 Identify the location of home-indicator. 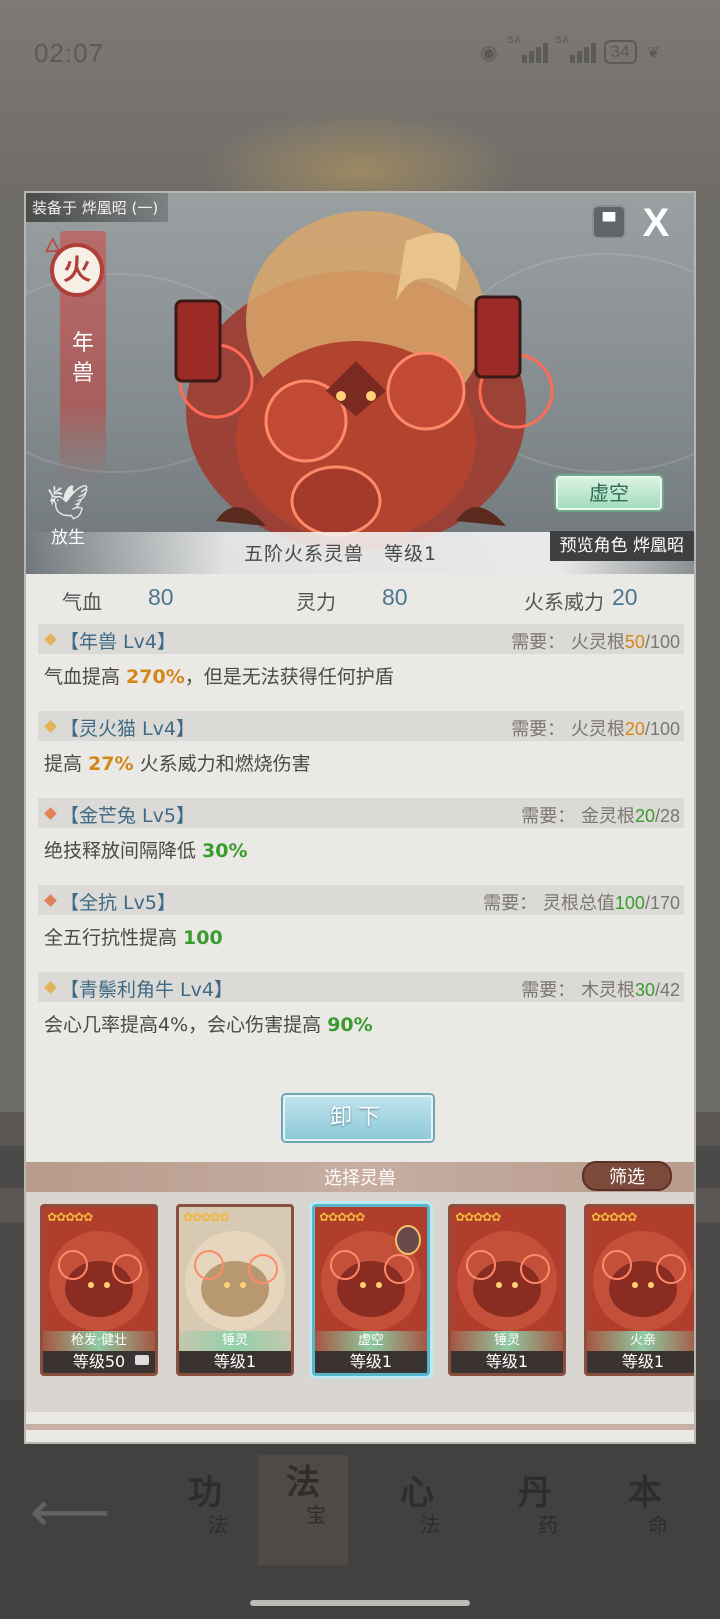
(360, 1603).